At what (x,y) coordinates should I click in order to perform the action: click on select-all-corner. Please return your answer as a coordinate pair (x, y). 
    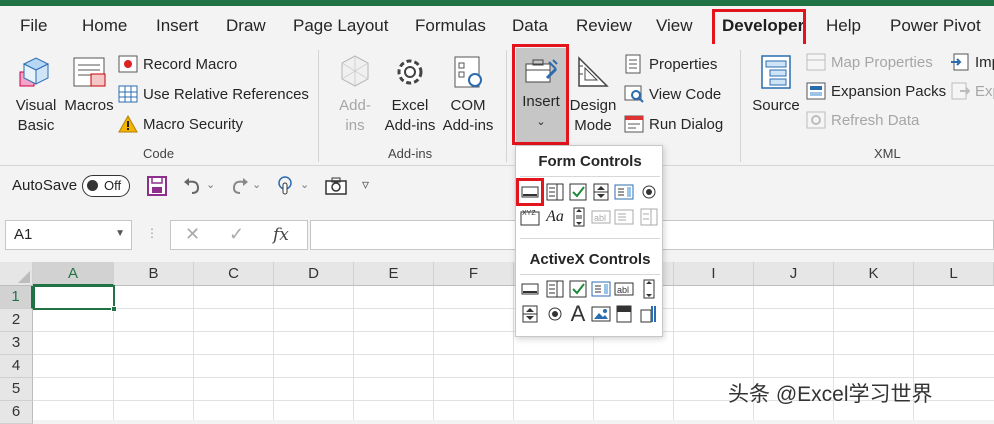
    Looking at the image, I should click on (16, 274).